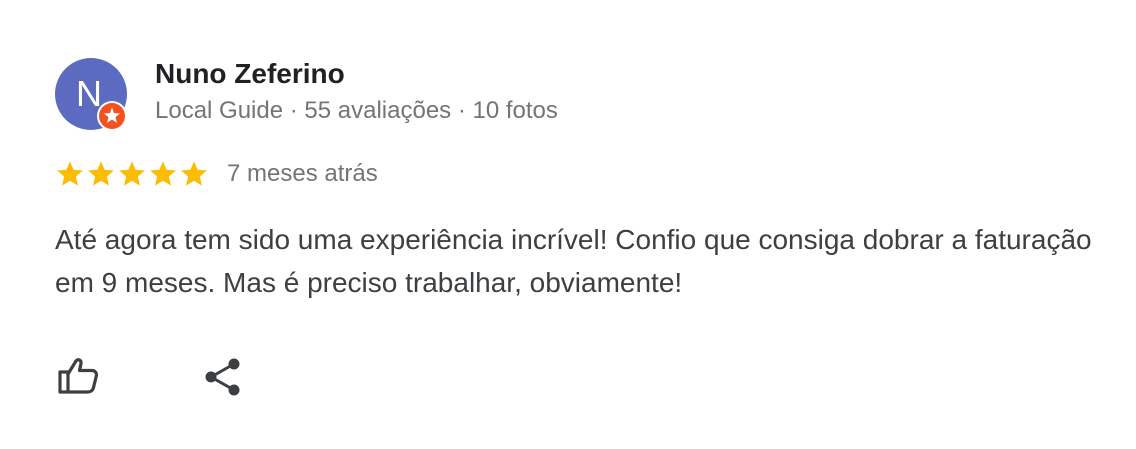 This screenshot has width=1136, height=449. What do you see at coordinates (356, 110) in the screenshot?
I see `reviewer-meta: Local Guide · 55 avaliações · 10 fotos` at bounding box center [356, 110].